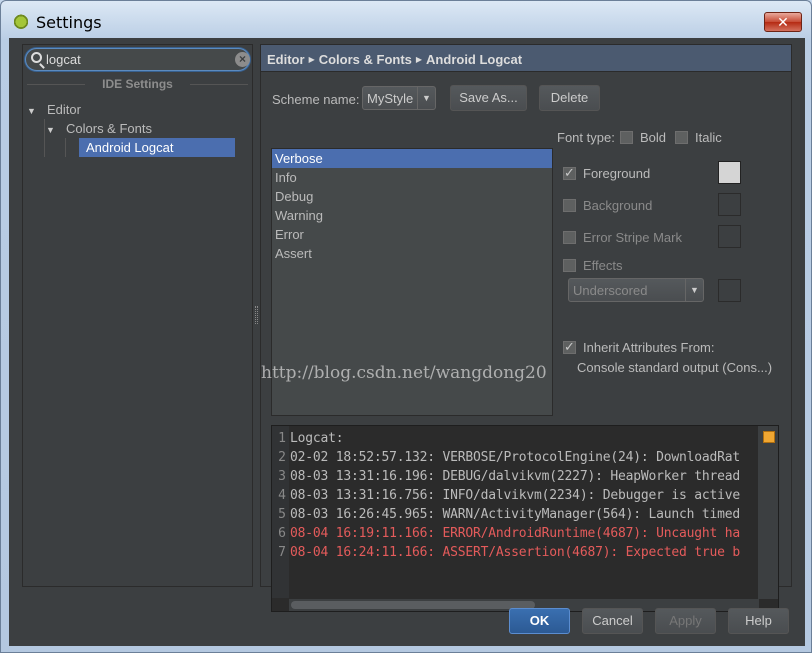 This screenshot has height=653, width=812. I want to click on preview-line-header: Logcat:, so click(317, 438).